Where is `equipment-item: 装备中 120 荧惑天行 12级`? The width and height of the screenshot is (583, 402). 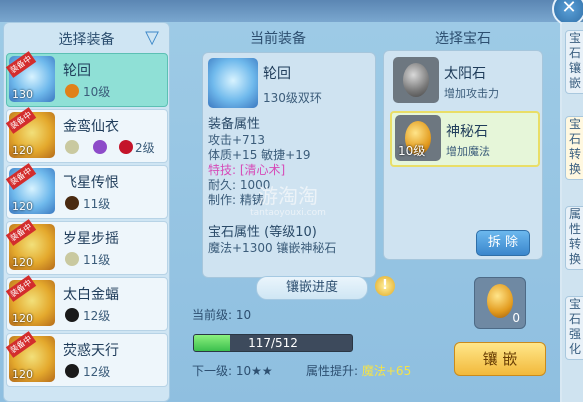 equipment-item: 装备中 120 荧惑天行 12级 is located at coordinates (86, 359).